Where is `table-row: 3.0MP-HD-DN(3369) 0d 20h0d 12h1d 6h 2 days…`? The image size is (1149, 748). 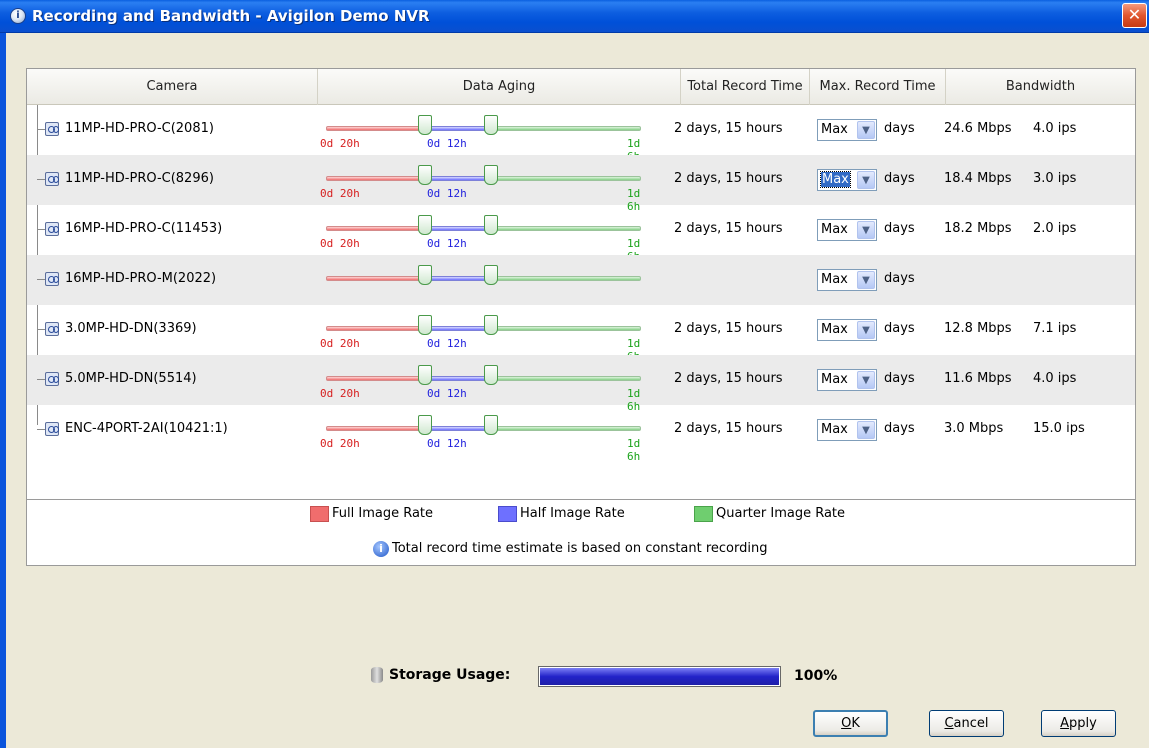 table-row: 3.0MP-HD-DN(3369) 0d 20h0d 12h1d 6h 2 days… is located at coordinates (581, 334).